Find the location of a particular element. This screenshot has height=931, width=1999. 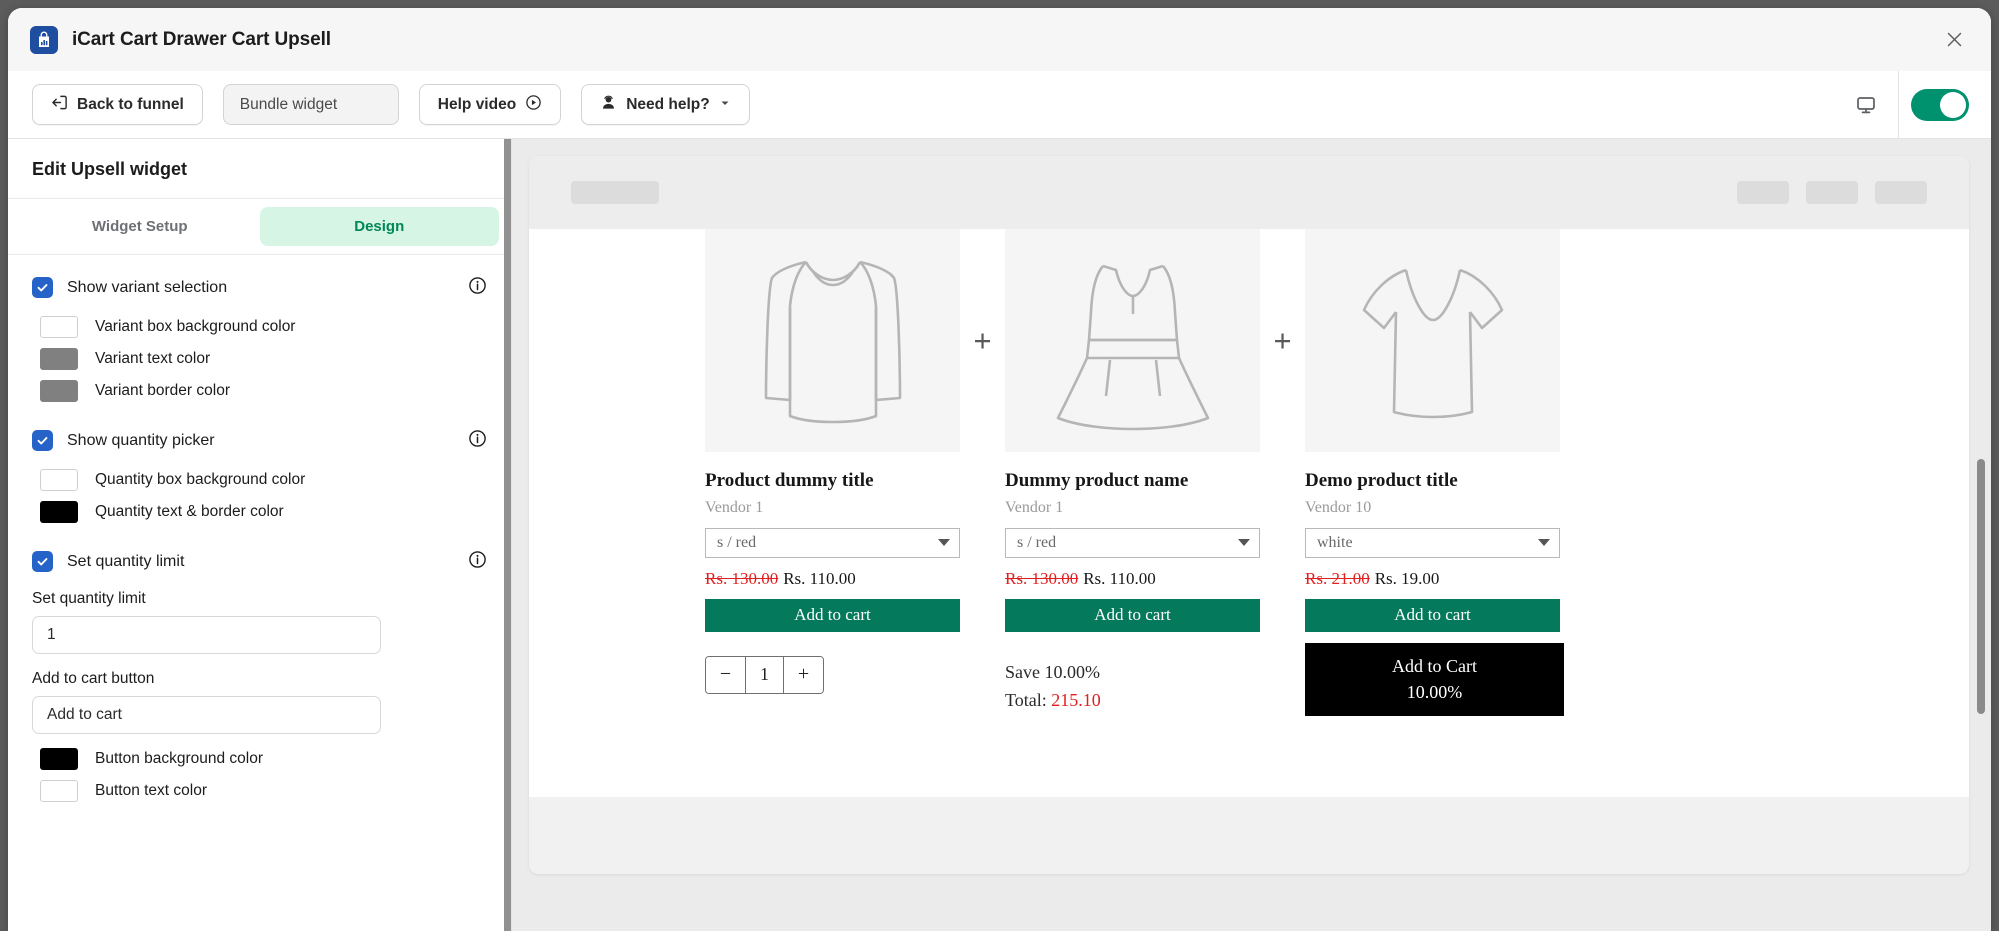

widget-name-value: Bundle widget is located at coordinates (288, 104).